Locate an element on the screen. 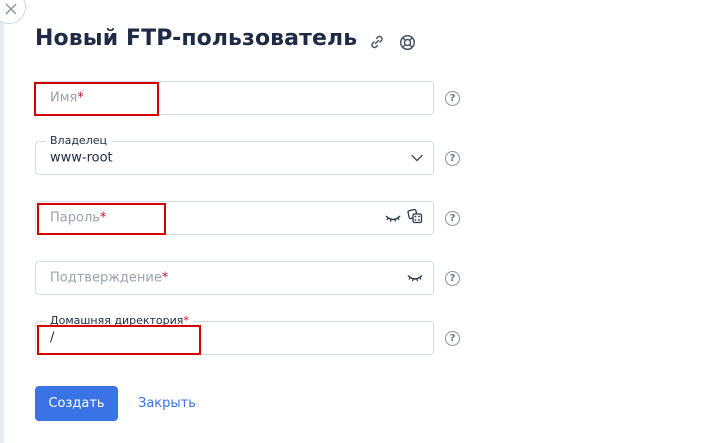 This screenshot has width=726, height=443. panel-left-edge is located at coordinates (2, 221).